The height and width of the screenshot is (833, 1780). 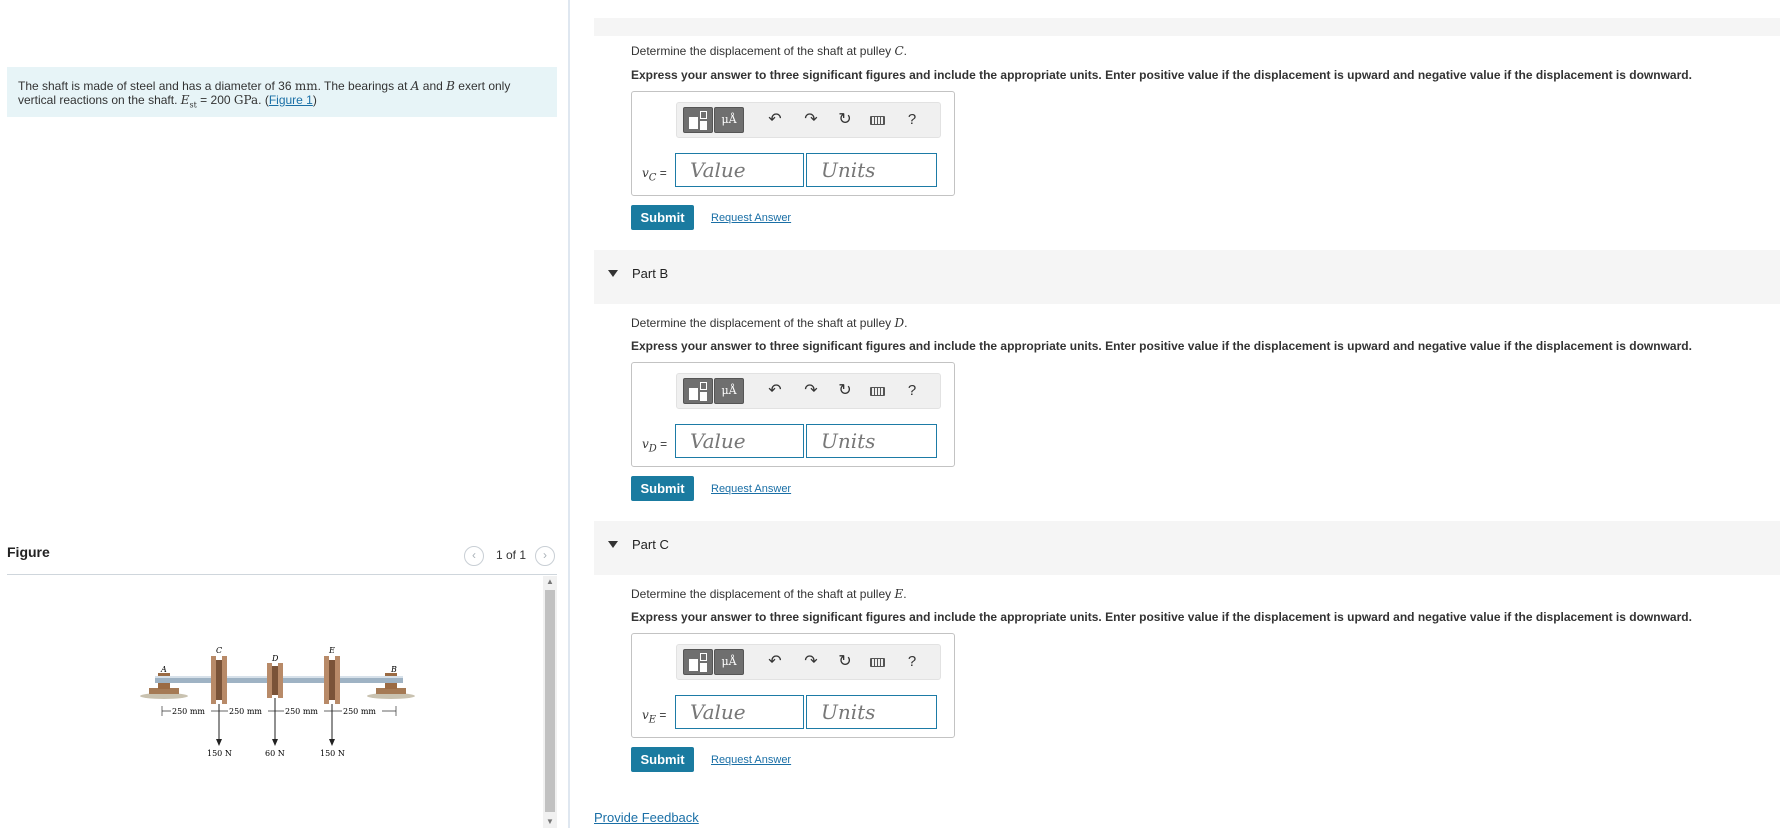 I want to click on intro-var-b: B, so click(x=450, y=86).